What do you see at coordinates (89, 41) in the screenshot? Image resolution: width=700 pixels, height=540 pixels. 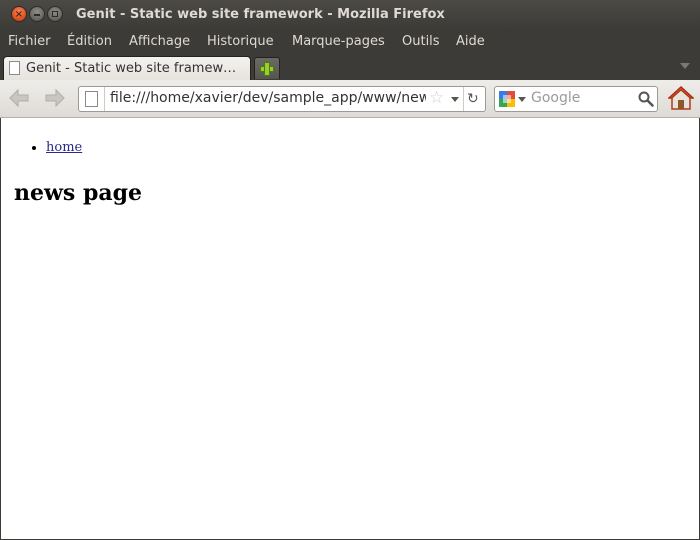 I see `menu-edition: Édition` at bounding box center [89, 41].